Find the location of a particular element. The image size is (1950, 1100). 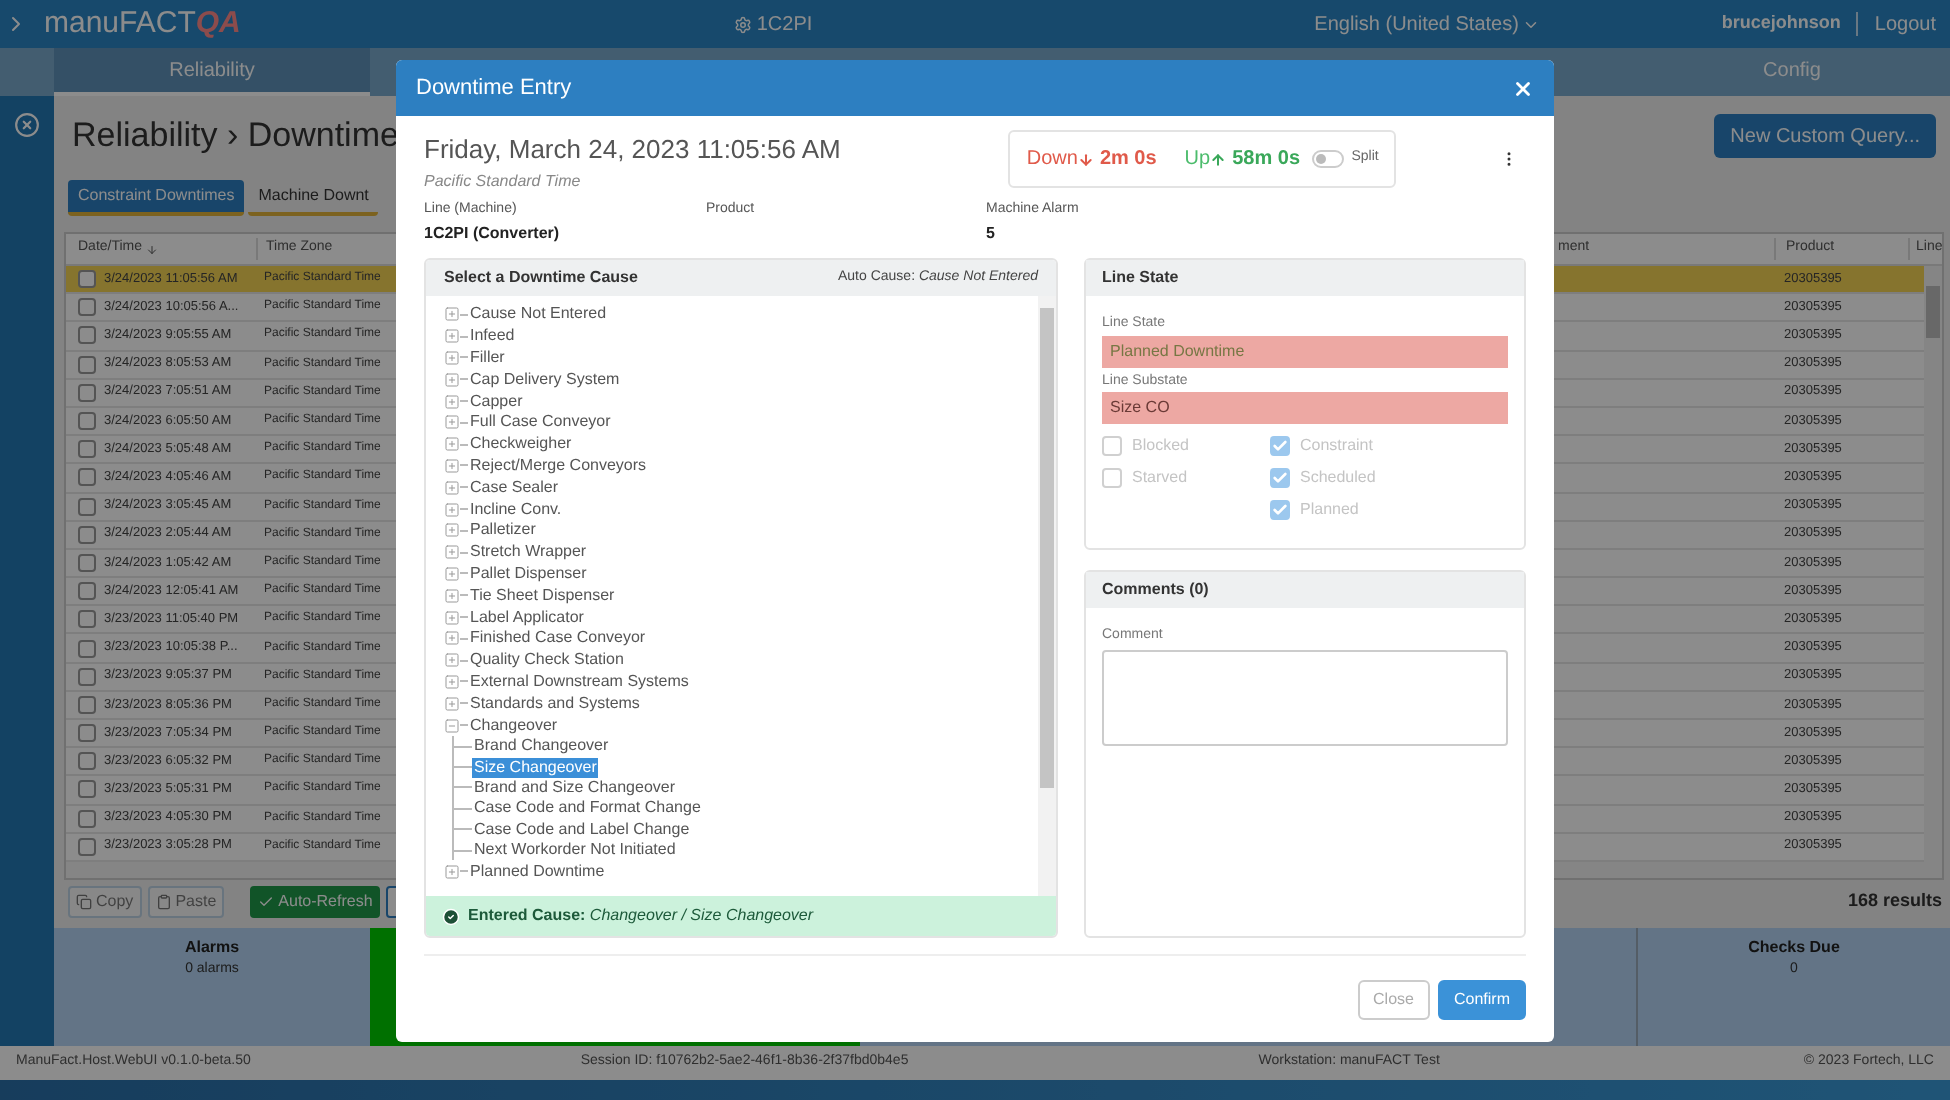

tree-item: Infeed is located at coordinates (492, 336).